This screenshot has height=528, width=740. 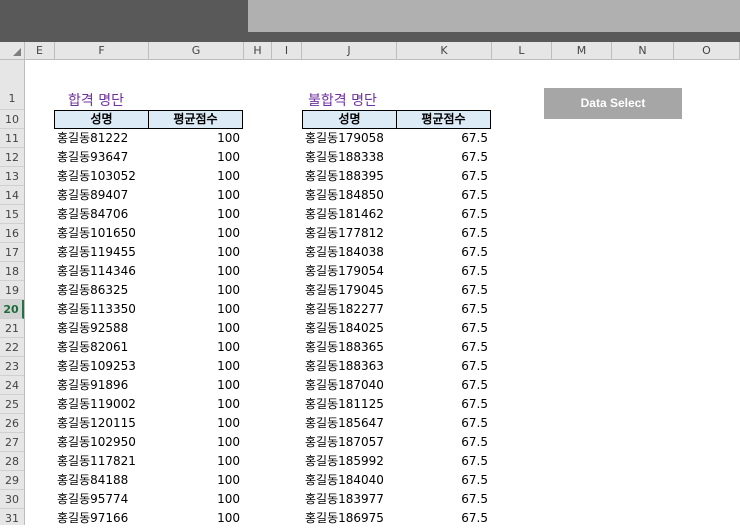 I want to click on row-header-10: 10, so click(x=12, y=119).